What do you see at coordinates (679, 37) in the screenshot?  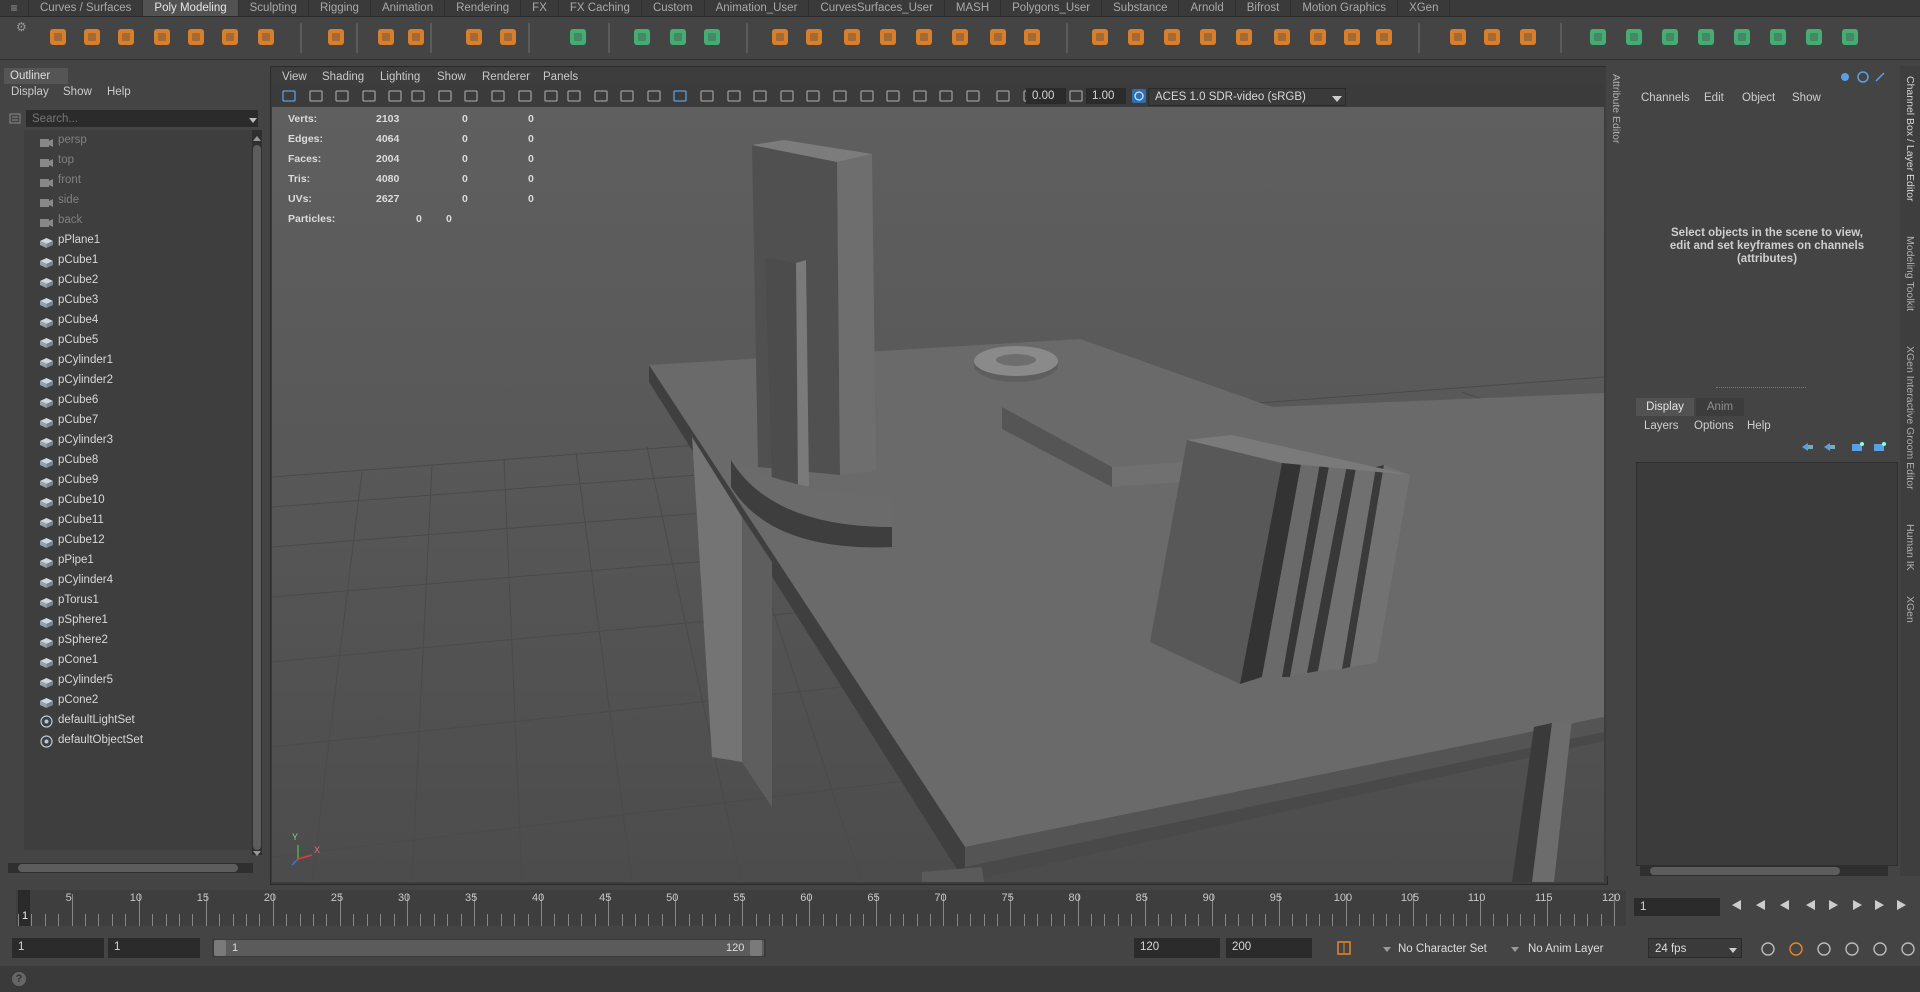 I see `shelf-snap-icon` at bounding box center [679, 37].